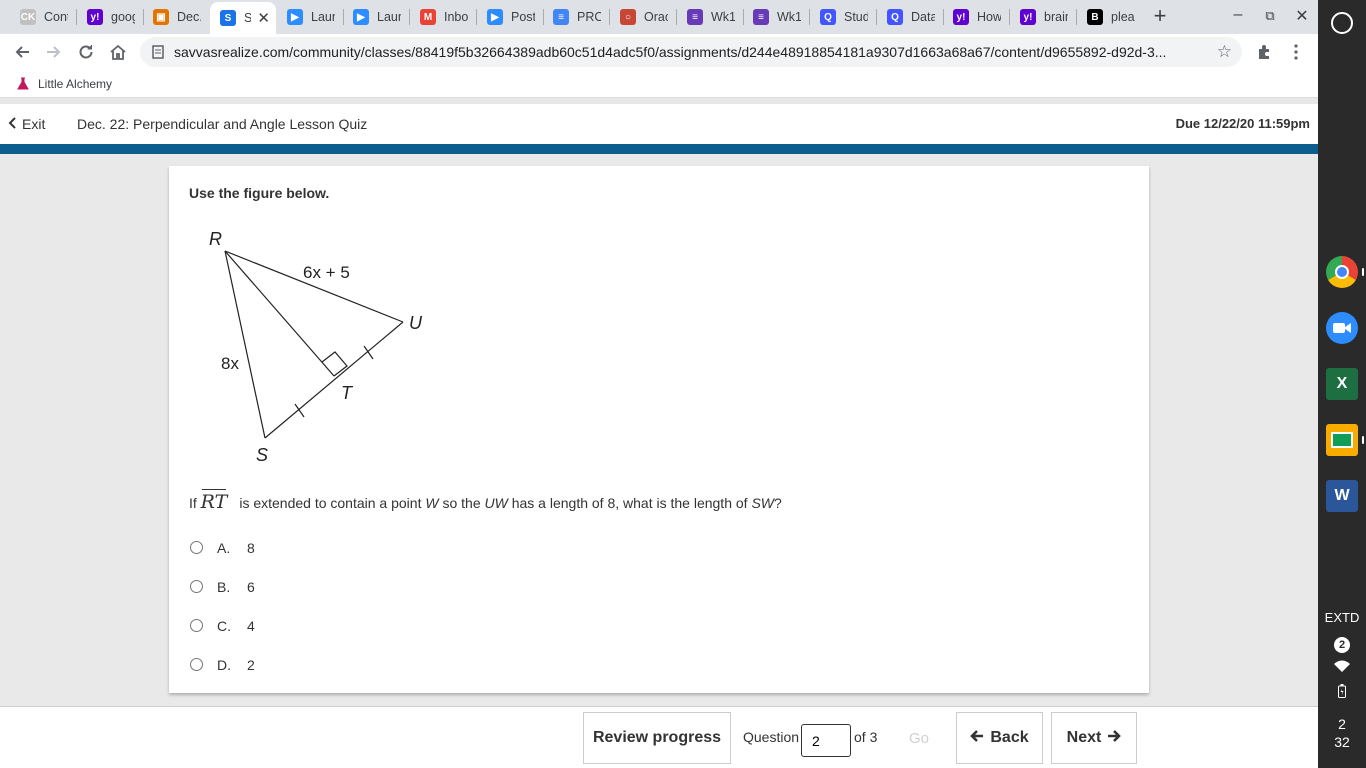  What do you see at coordinates (1094, 738) in the screenshot?
I see `next-button: Next` at bounding box center [1094, 738].